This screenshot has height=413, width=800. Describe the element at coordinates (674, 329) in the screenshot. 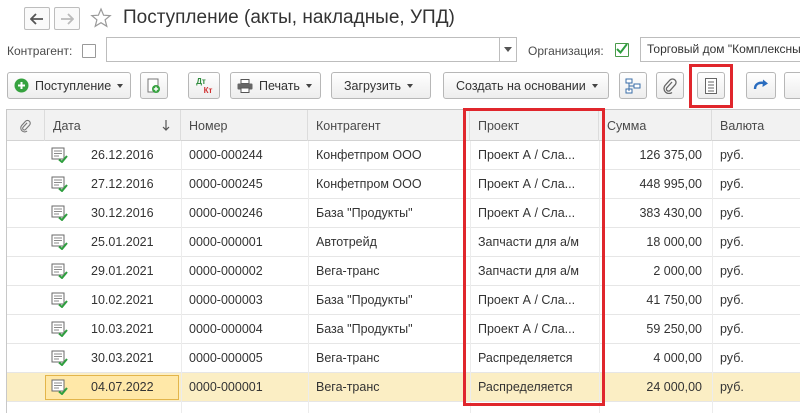

I see `cell-amount: 59 250,00` at that location.